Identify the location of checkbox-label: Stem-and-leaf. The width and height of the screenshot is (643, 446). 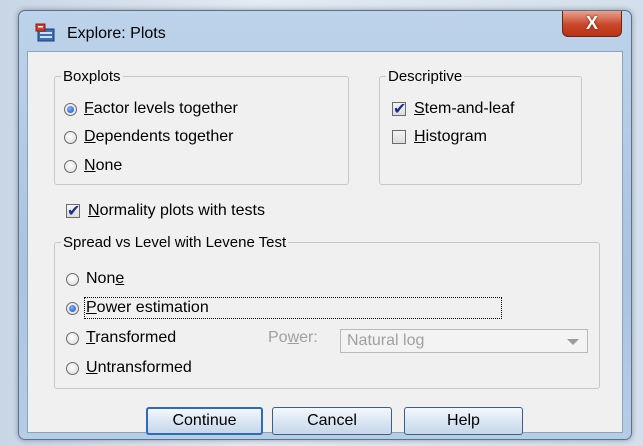
(464, 108).